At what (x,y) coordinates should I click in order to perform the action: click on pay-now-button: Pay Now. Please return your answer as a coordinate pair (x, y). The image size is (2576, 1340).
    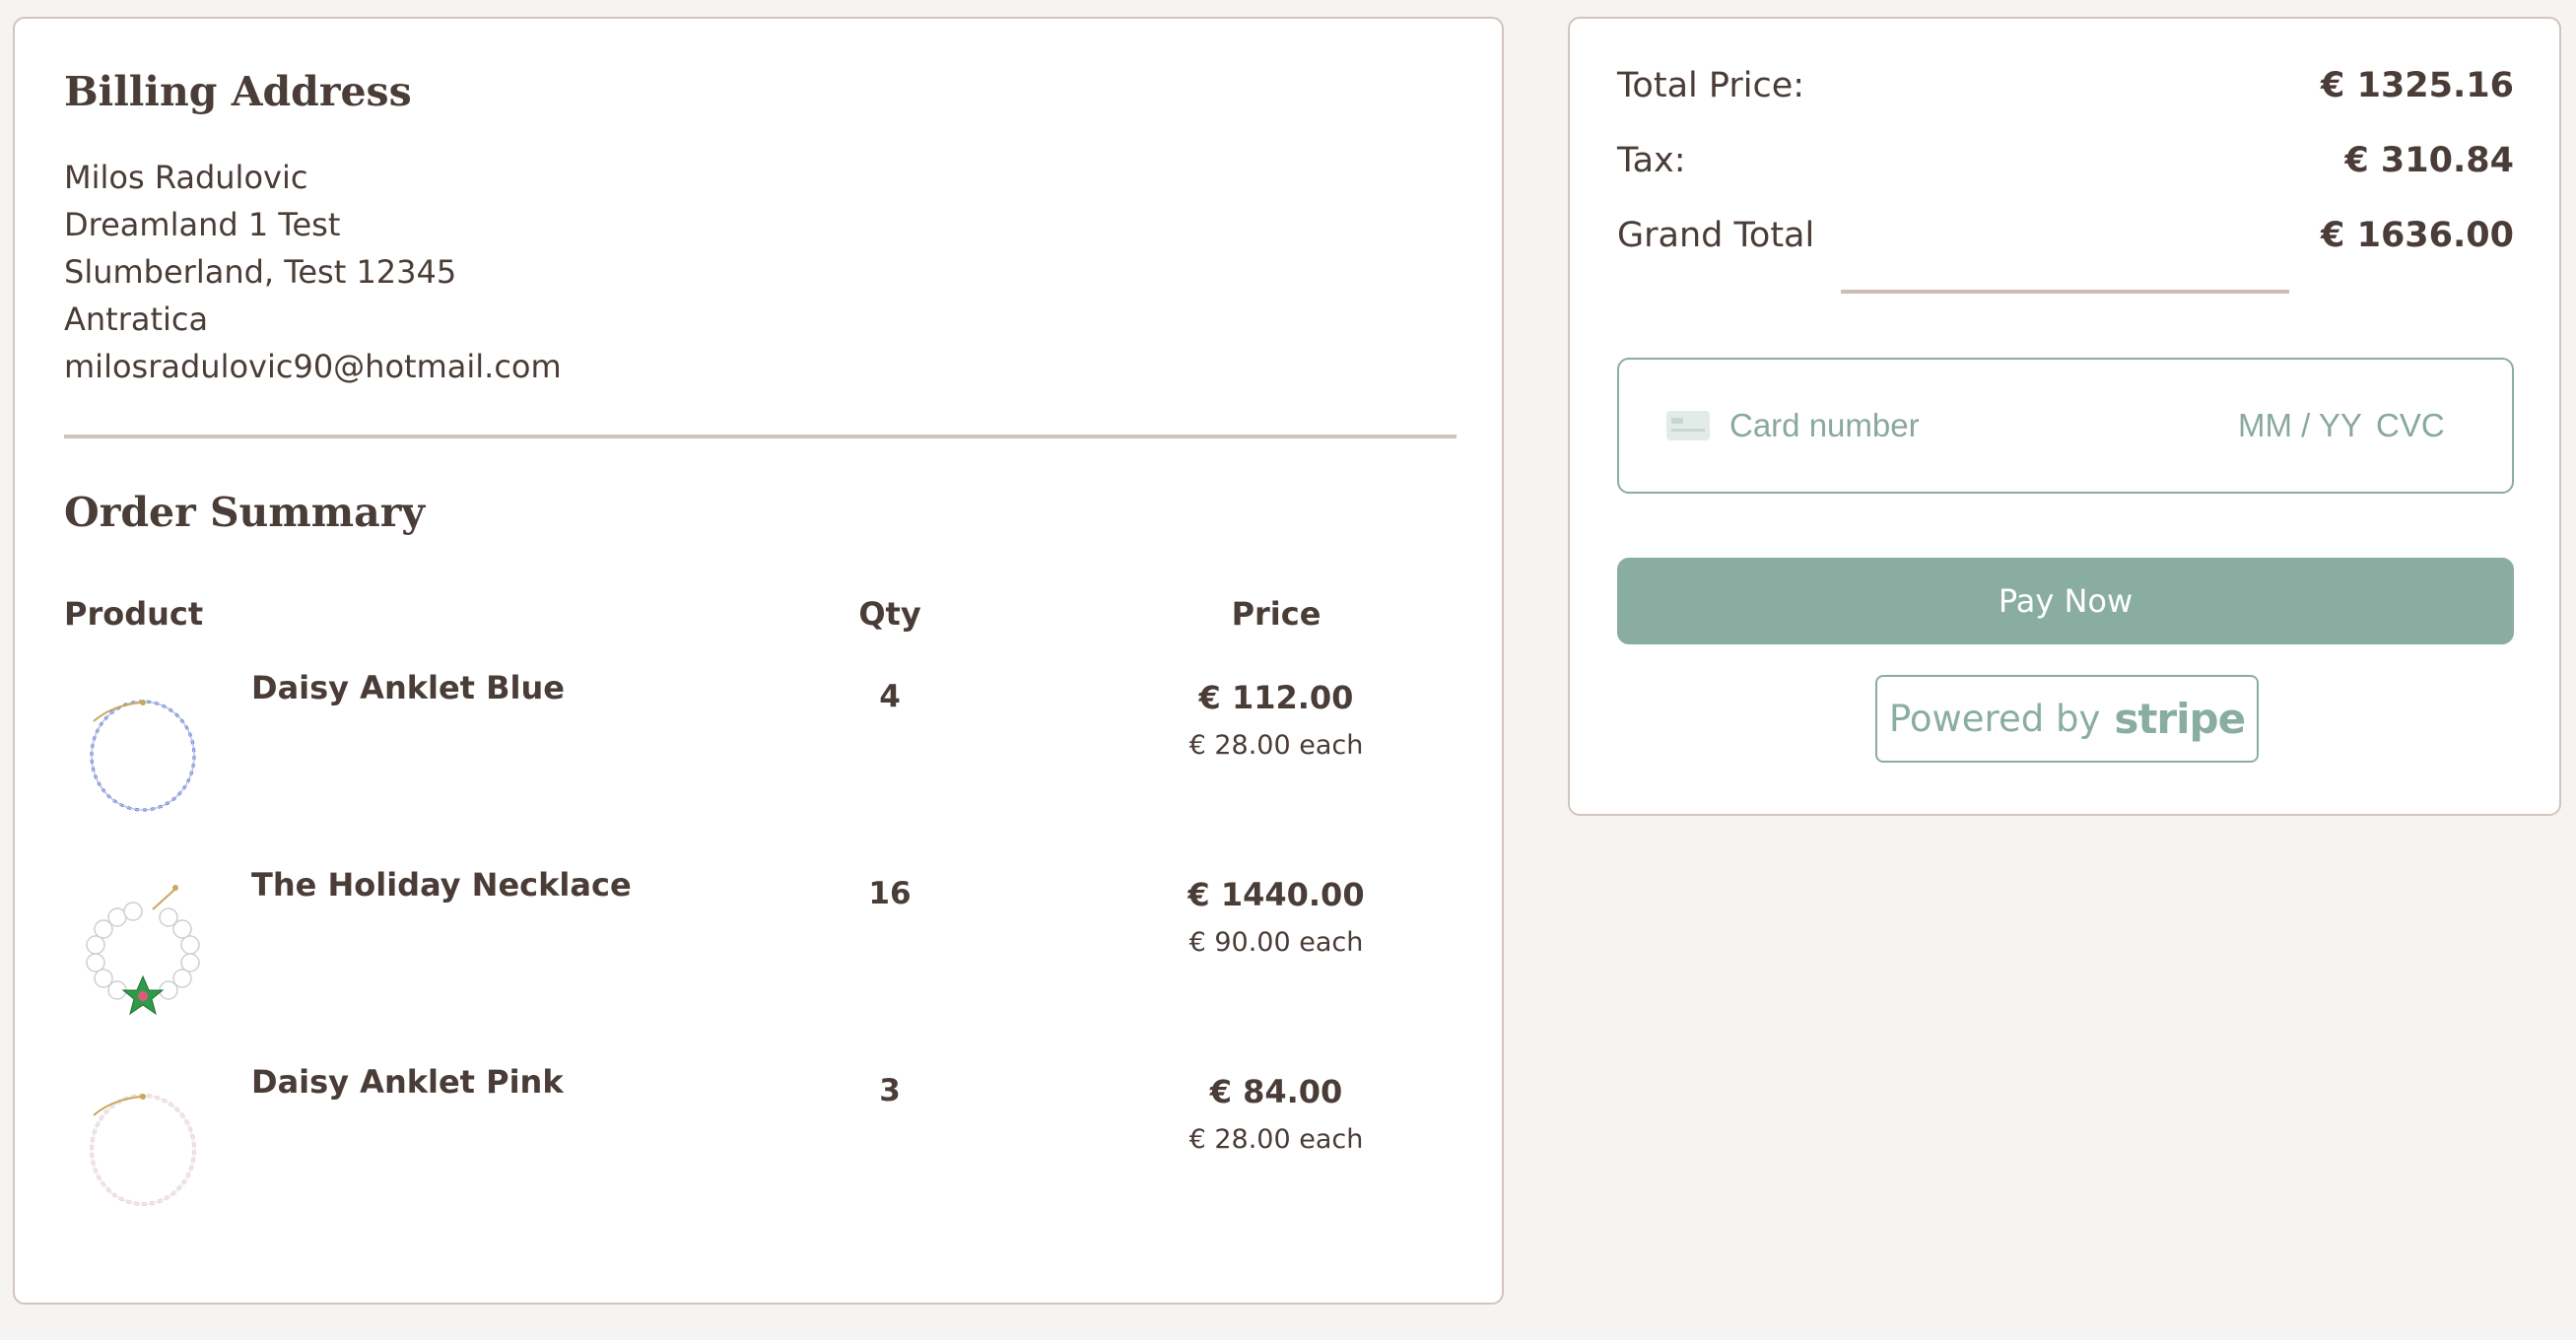
    Looking at the image, I should click on (2065, 601).